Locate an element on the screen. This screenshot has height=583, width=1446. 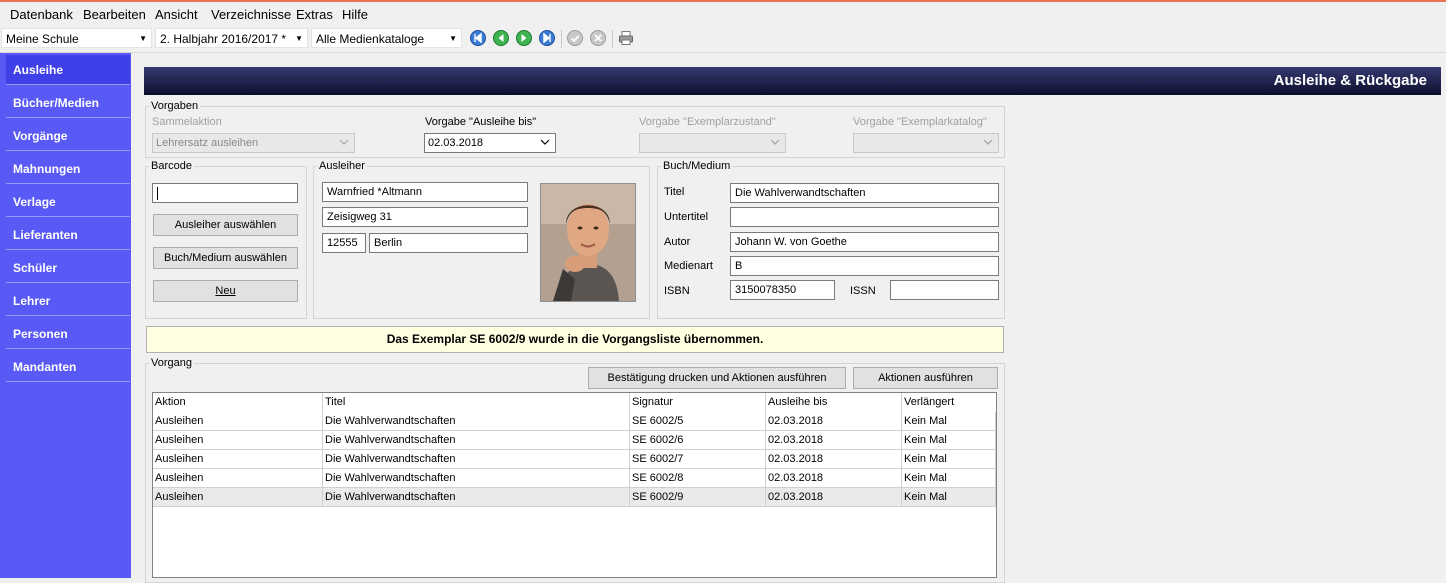
term-select: 2. Halbjahr 2016/2017 * ▼ is located at coordinates (231, 38).